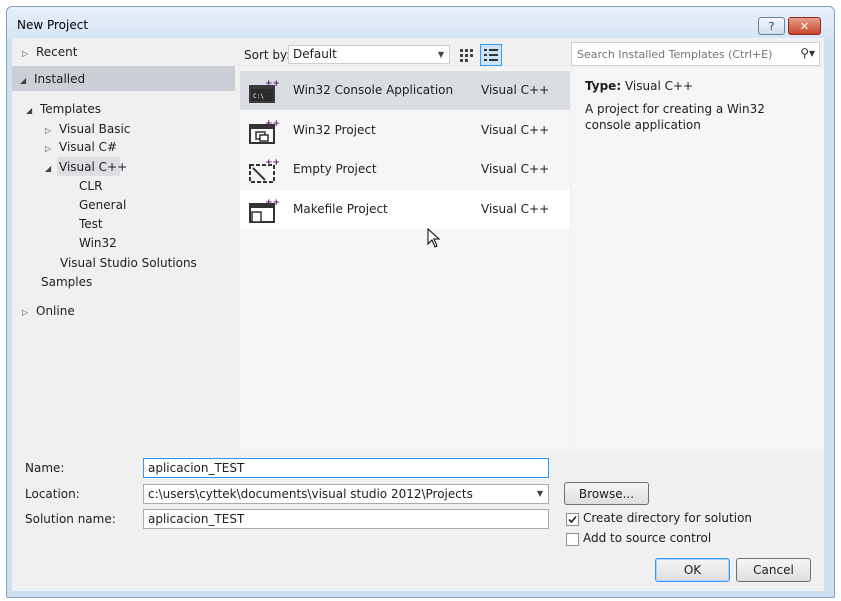  I want to click on nav-label: Online, so click(55, 311).